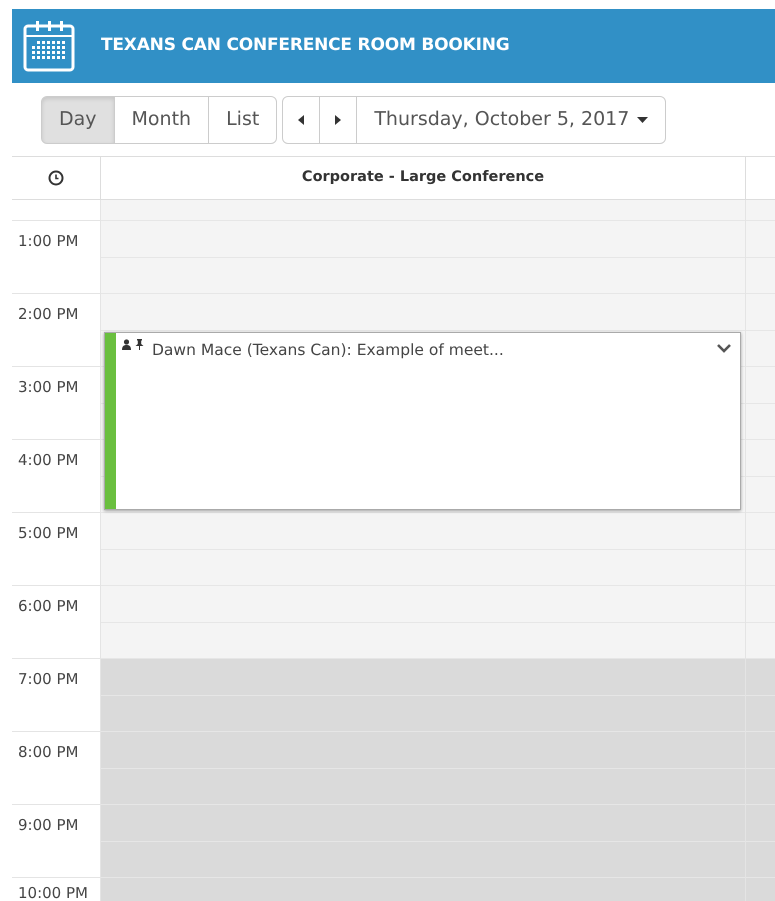 The height and width of the screenshot is (901, 775). Describe the element at coordinates (305, 46) in the screenshot. I see `app-title: TEXANS CAN CONFERENCE ROOM BOOKING` at that location.